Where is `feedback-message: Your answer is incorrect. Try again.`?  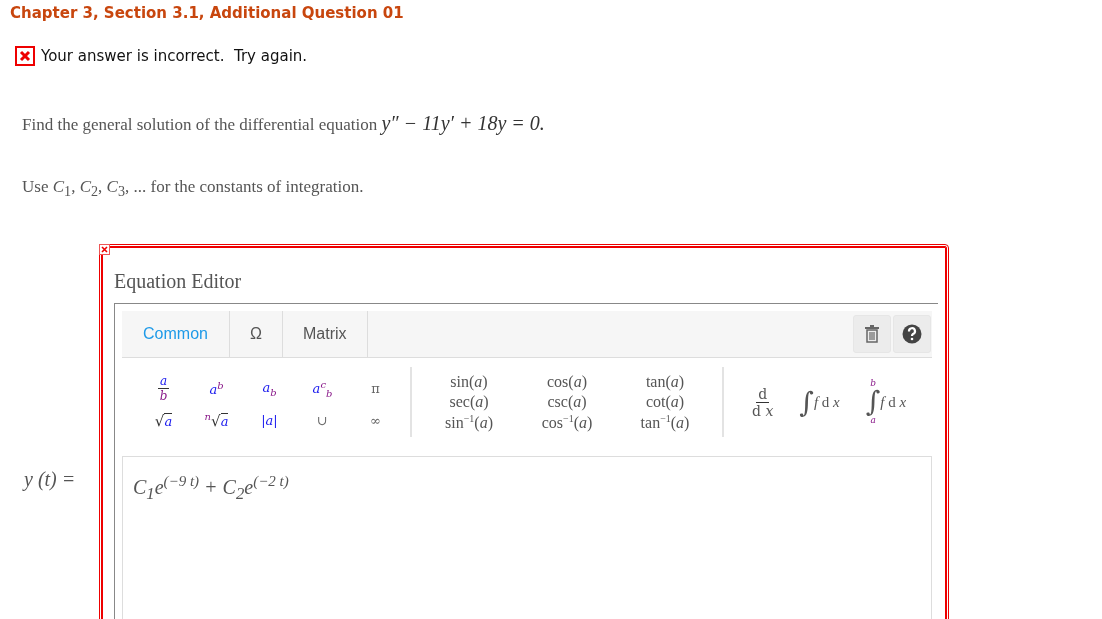 feedback-message: Your answer is incorrect. Try again. is located at coordinates (174, 56).